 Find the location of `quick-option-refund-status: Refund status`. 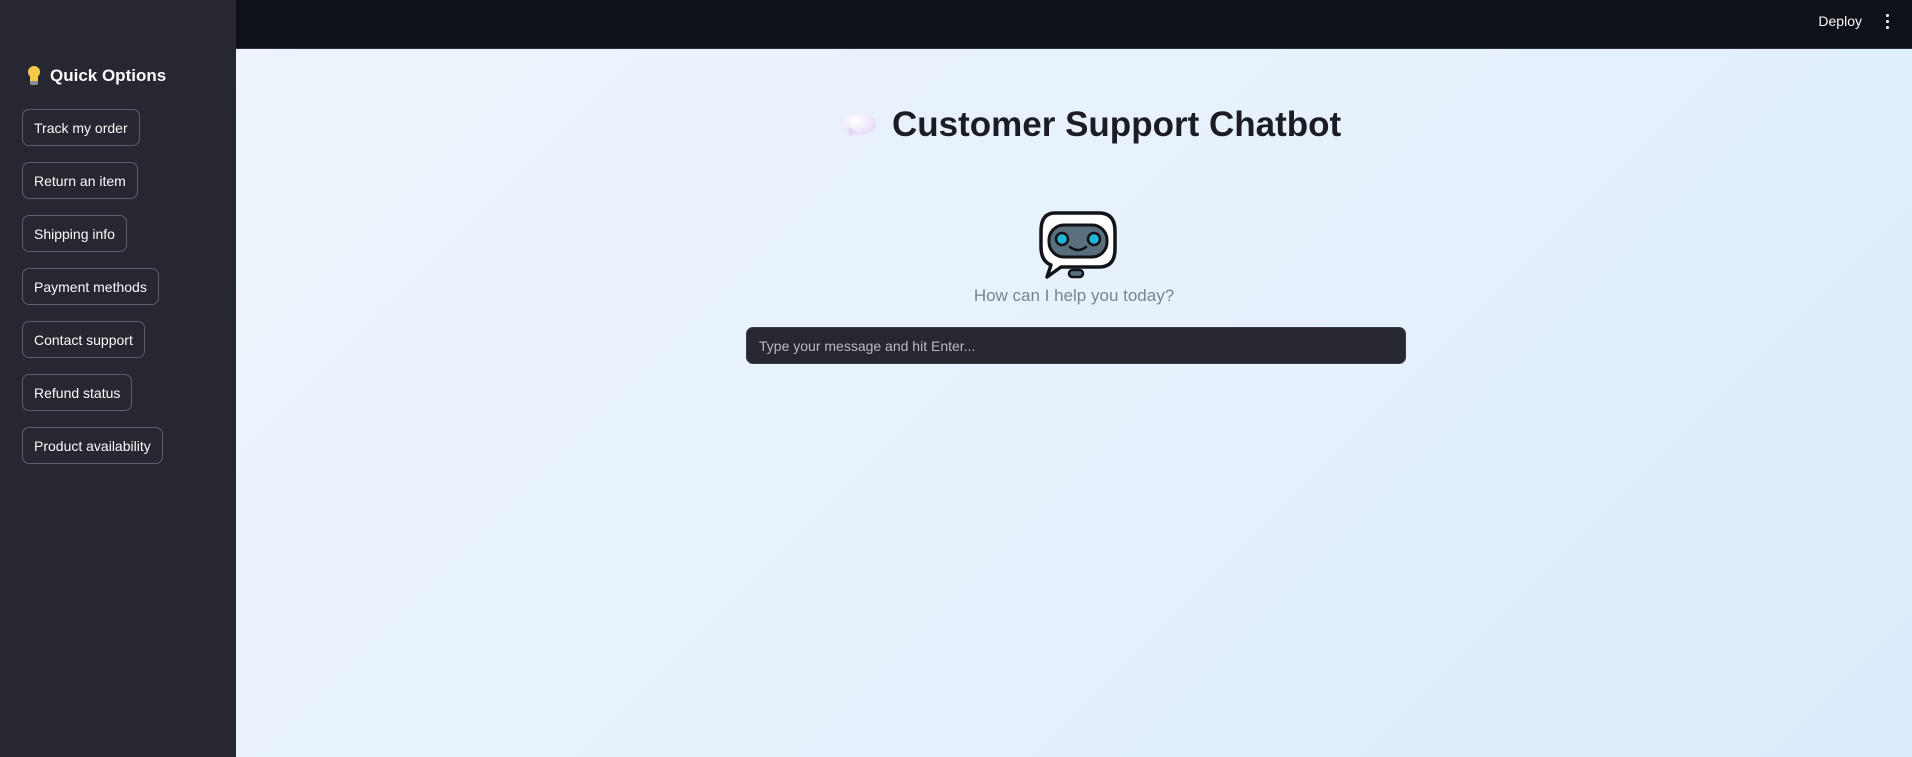

quick-option-refund-status: Refund status is located at coordinates (77, 392).